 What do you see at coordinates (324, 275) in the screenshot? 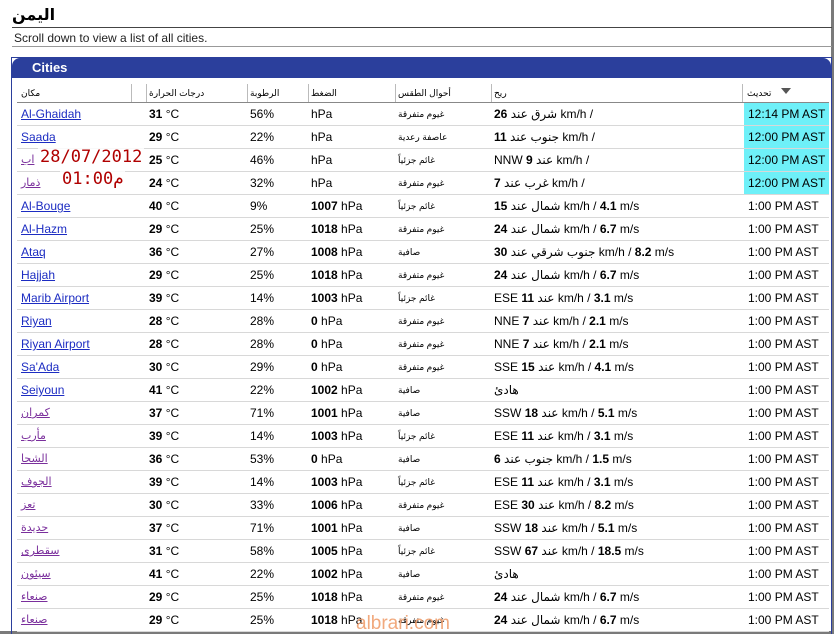
I see `pressure-value: 1018` at bounding box center [324, 275].